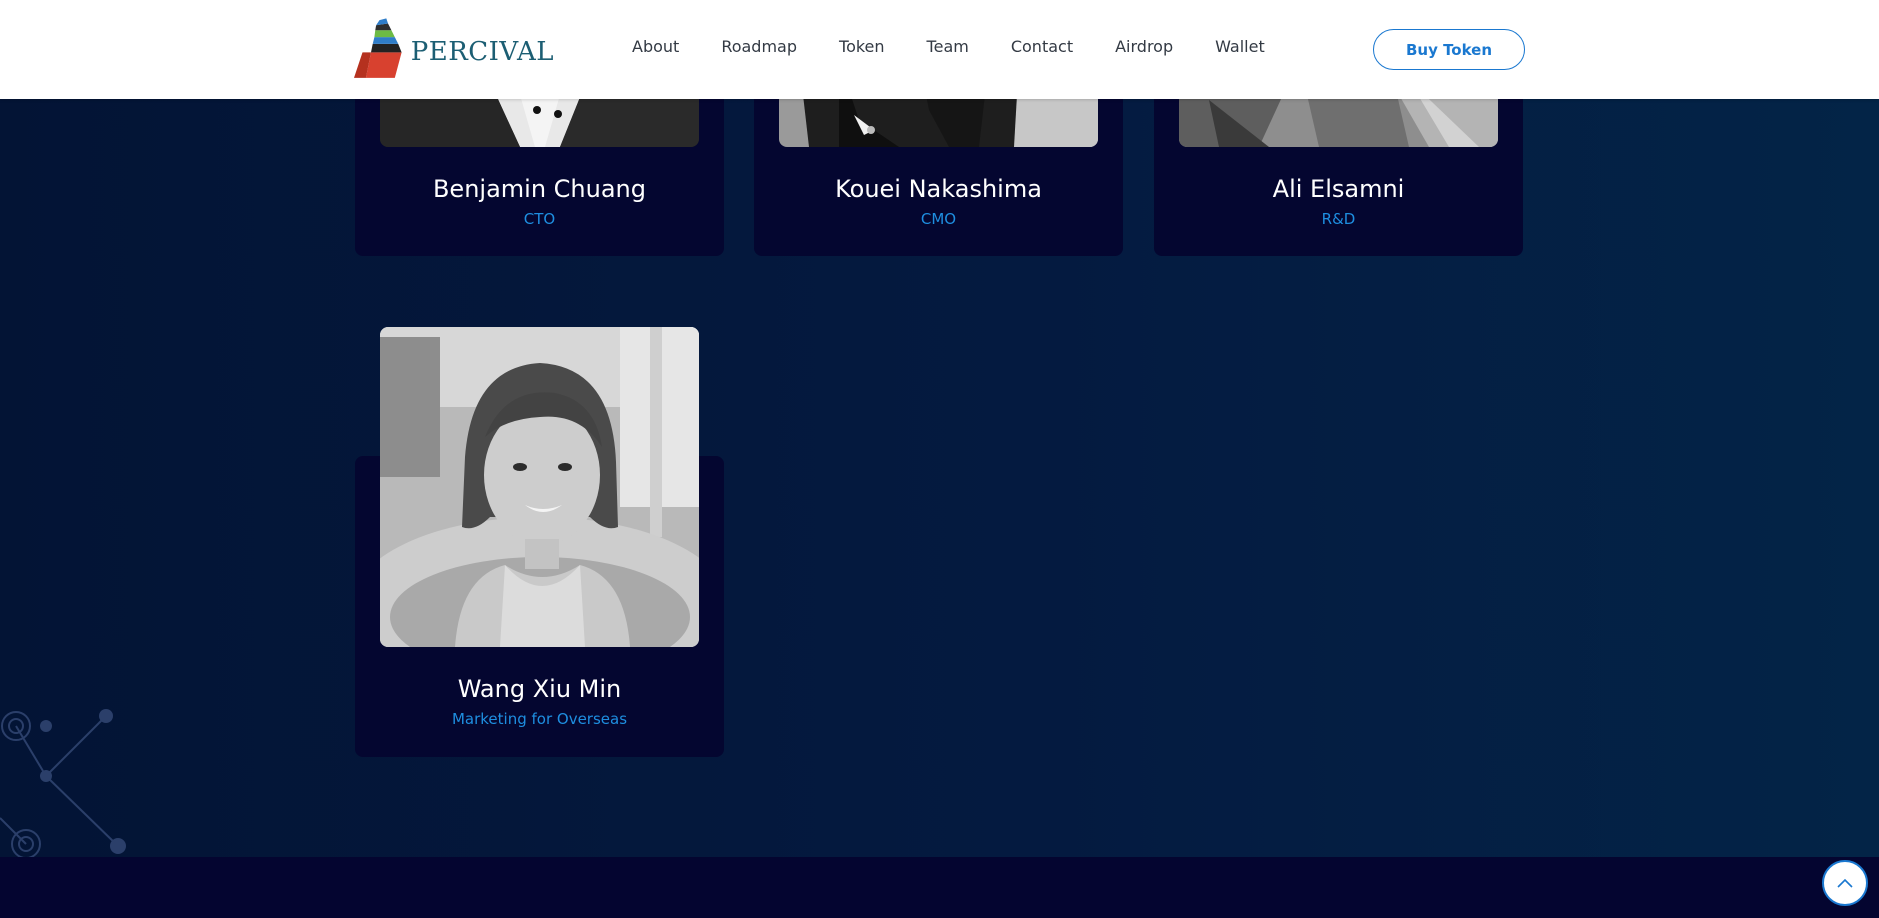  I want to click on member-name: Kouei Nakashima, so click(938, 189).